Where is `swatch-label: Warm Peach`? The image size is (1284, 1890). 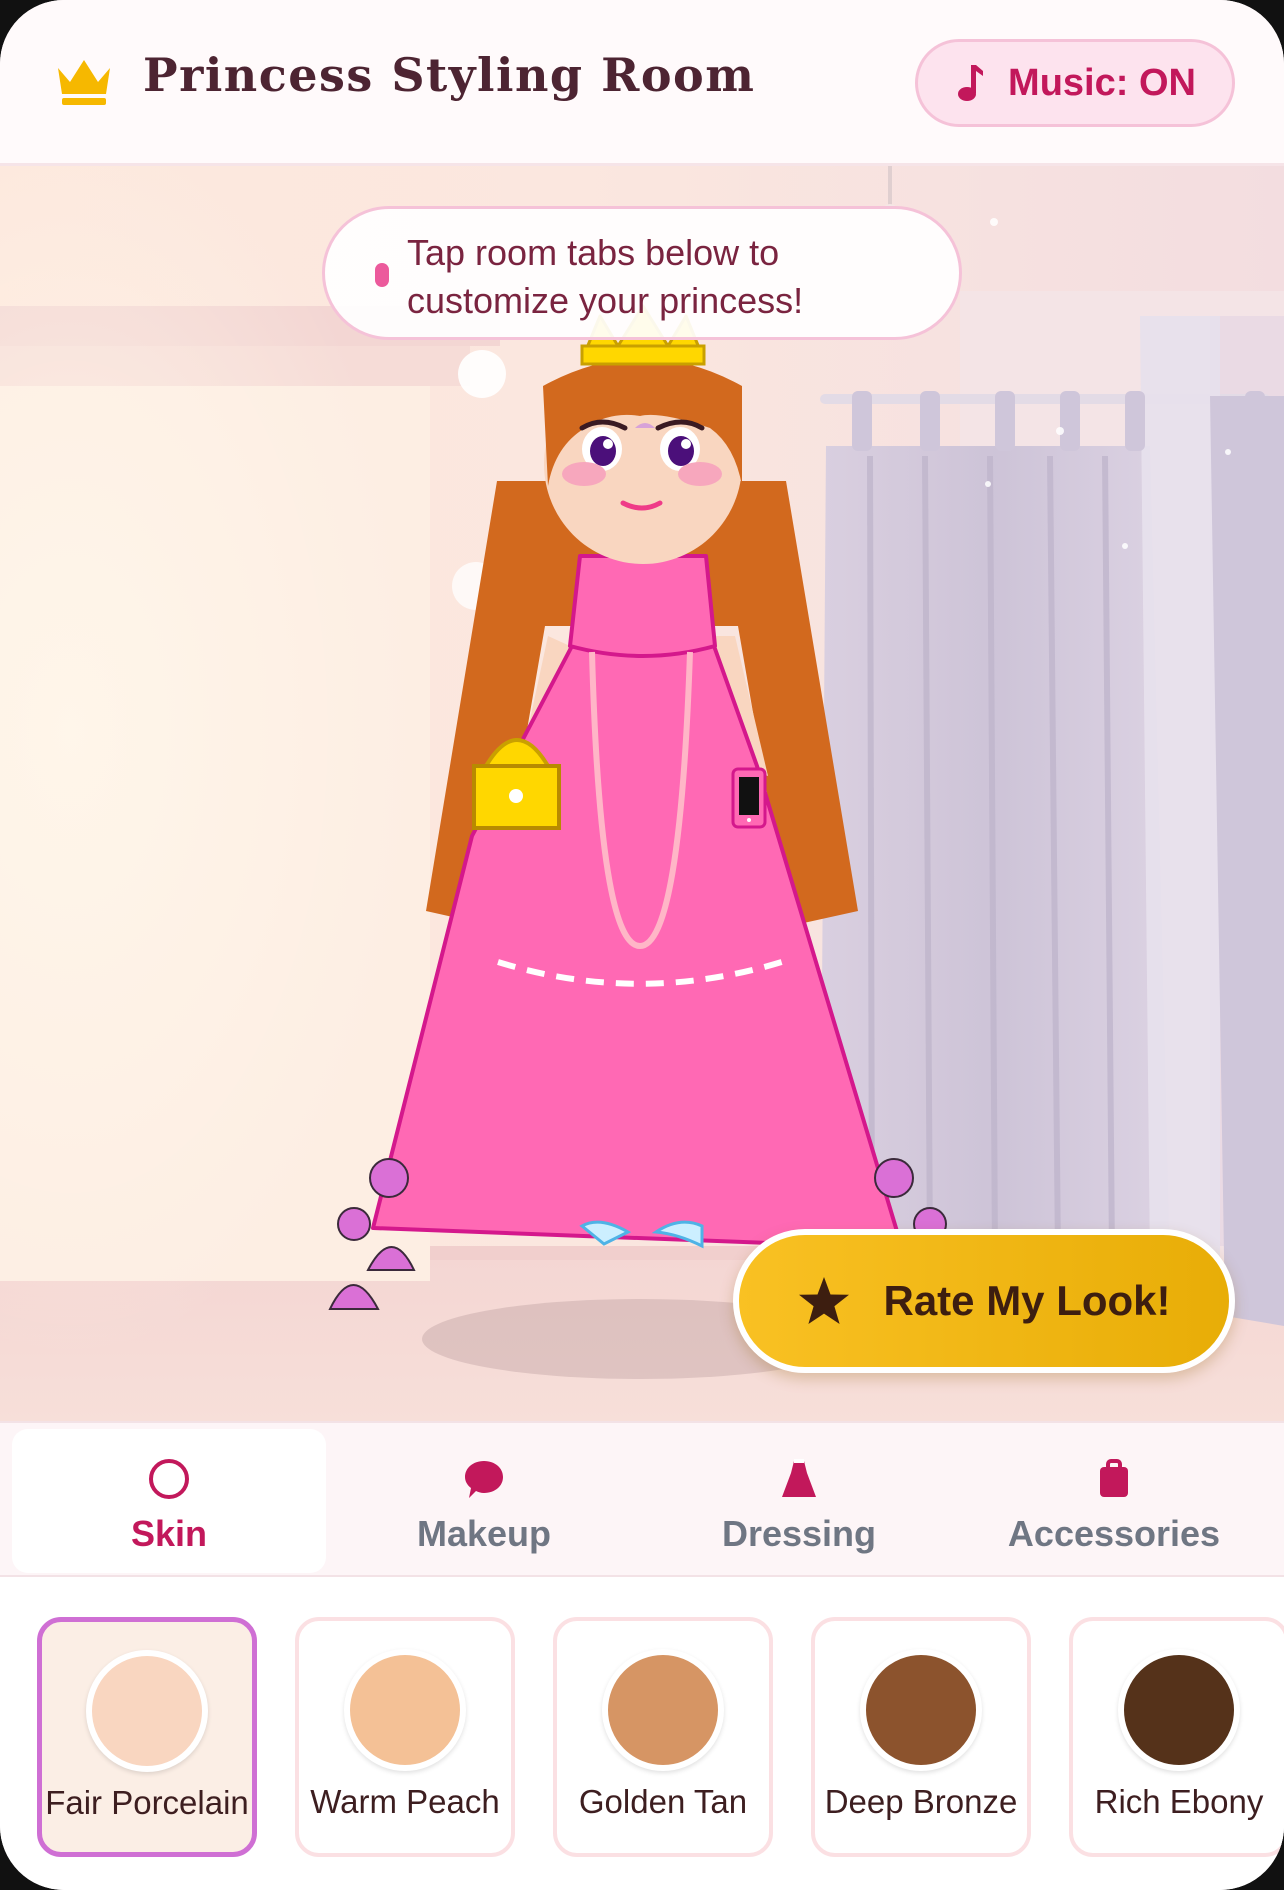 swatch-label: Warm Peach is located at coordinates (405, 1801).